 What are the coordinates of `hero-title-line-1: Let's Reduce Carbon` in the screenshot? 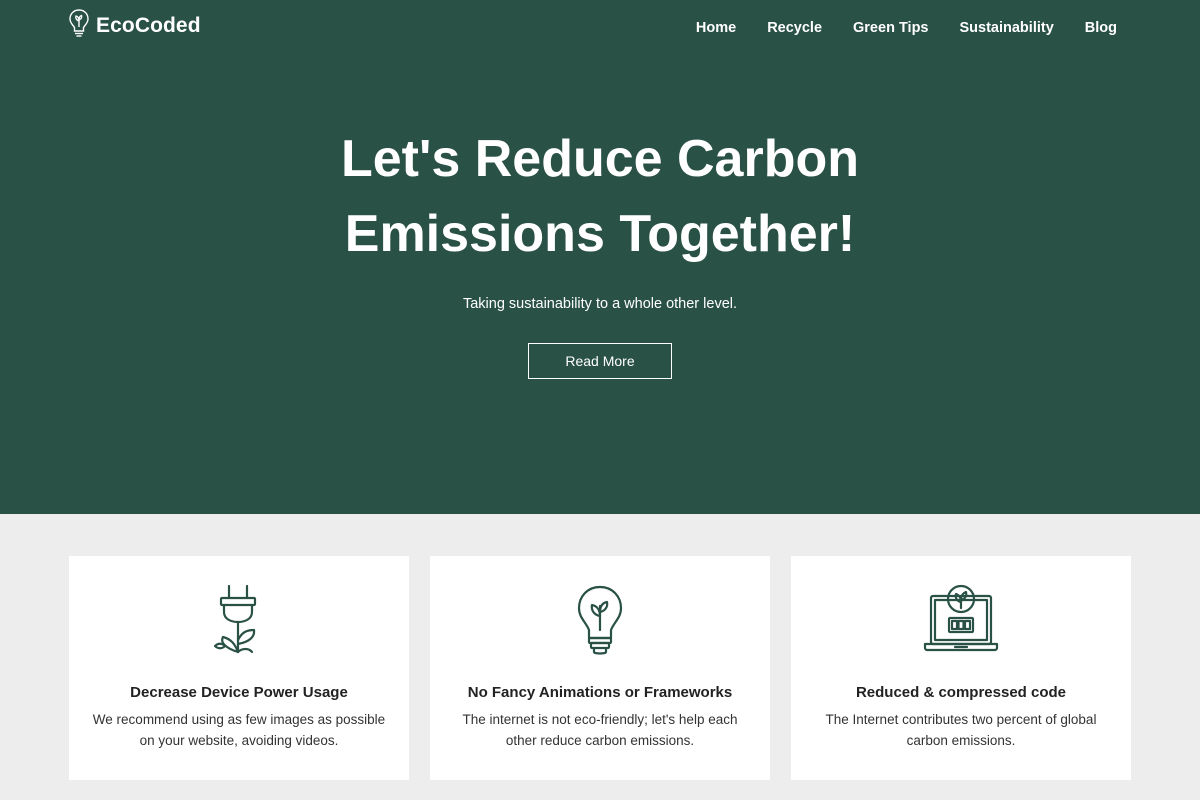 It's located at (600, 159).